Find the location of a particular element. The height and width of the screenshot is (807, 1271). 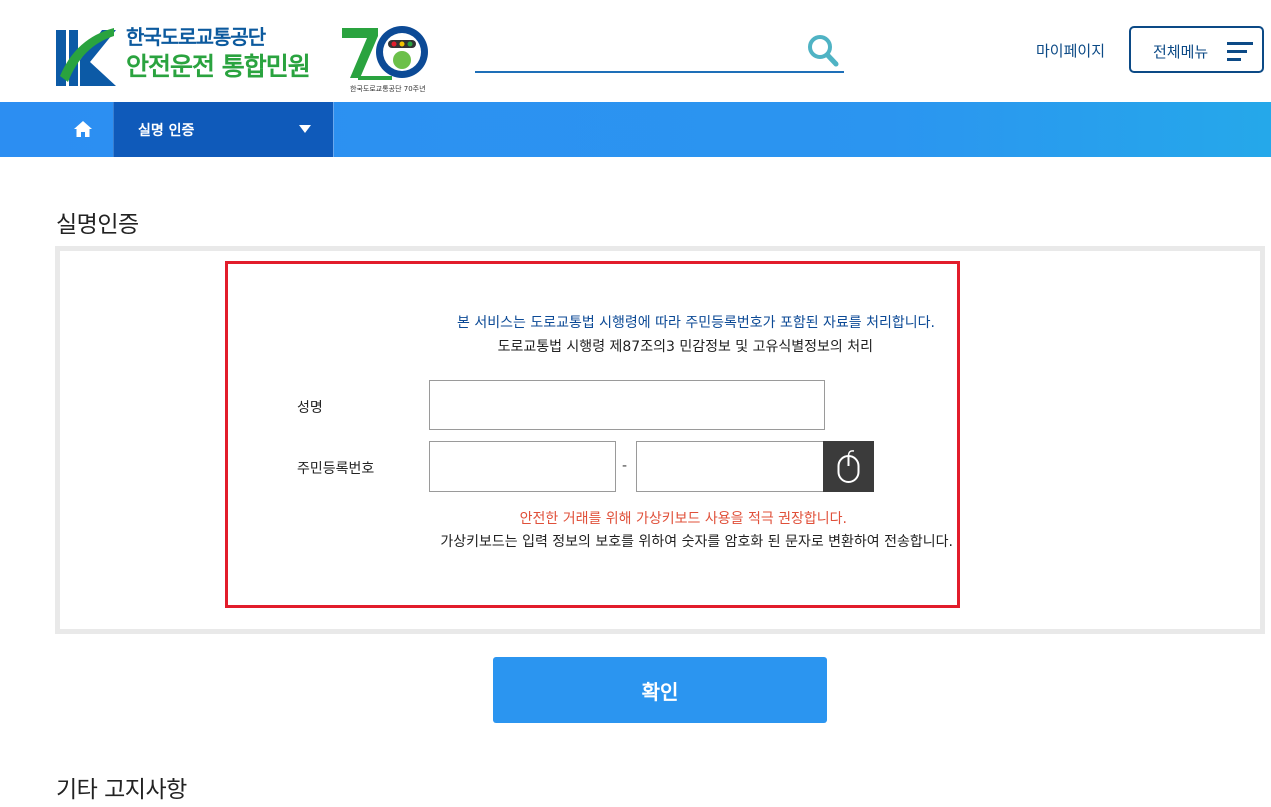

rrn-front-input is located at coordinates (522, 466).